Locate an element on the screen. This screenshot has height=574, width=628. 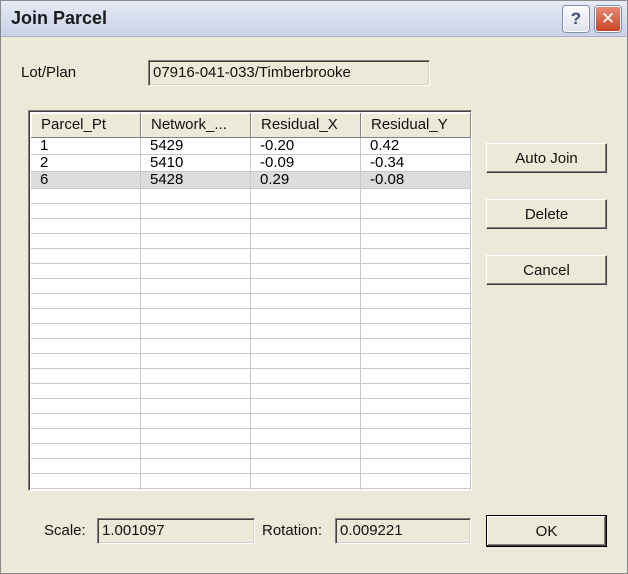
rotation-field: 0.009221 is located at coordinates (403, 531).